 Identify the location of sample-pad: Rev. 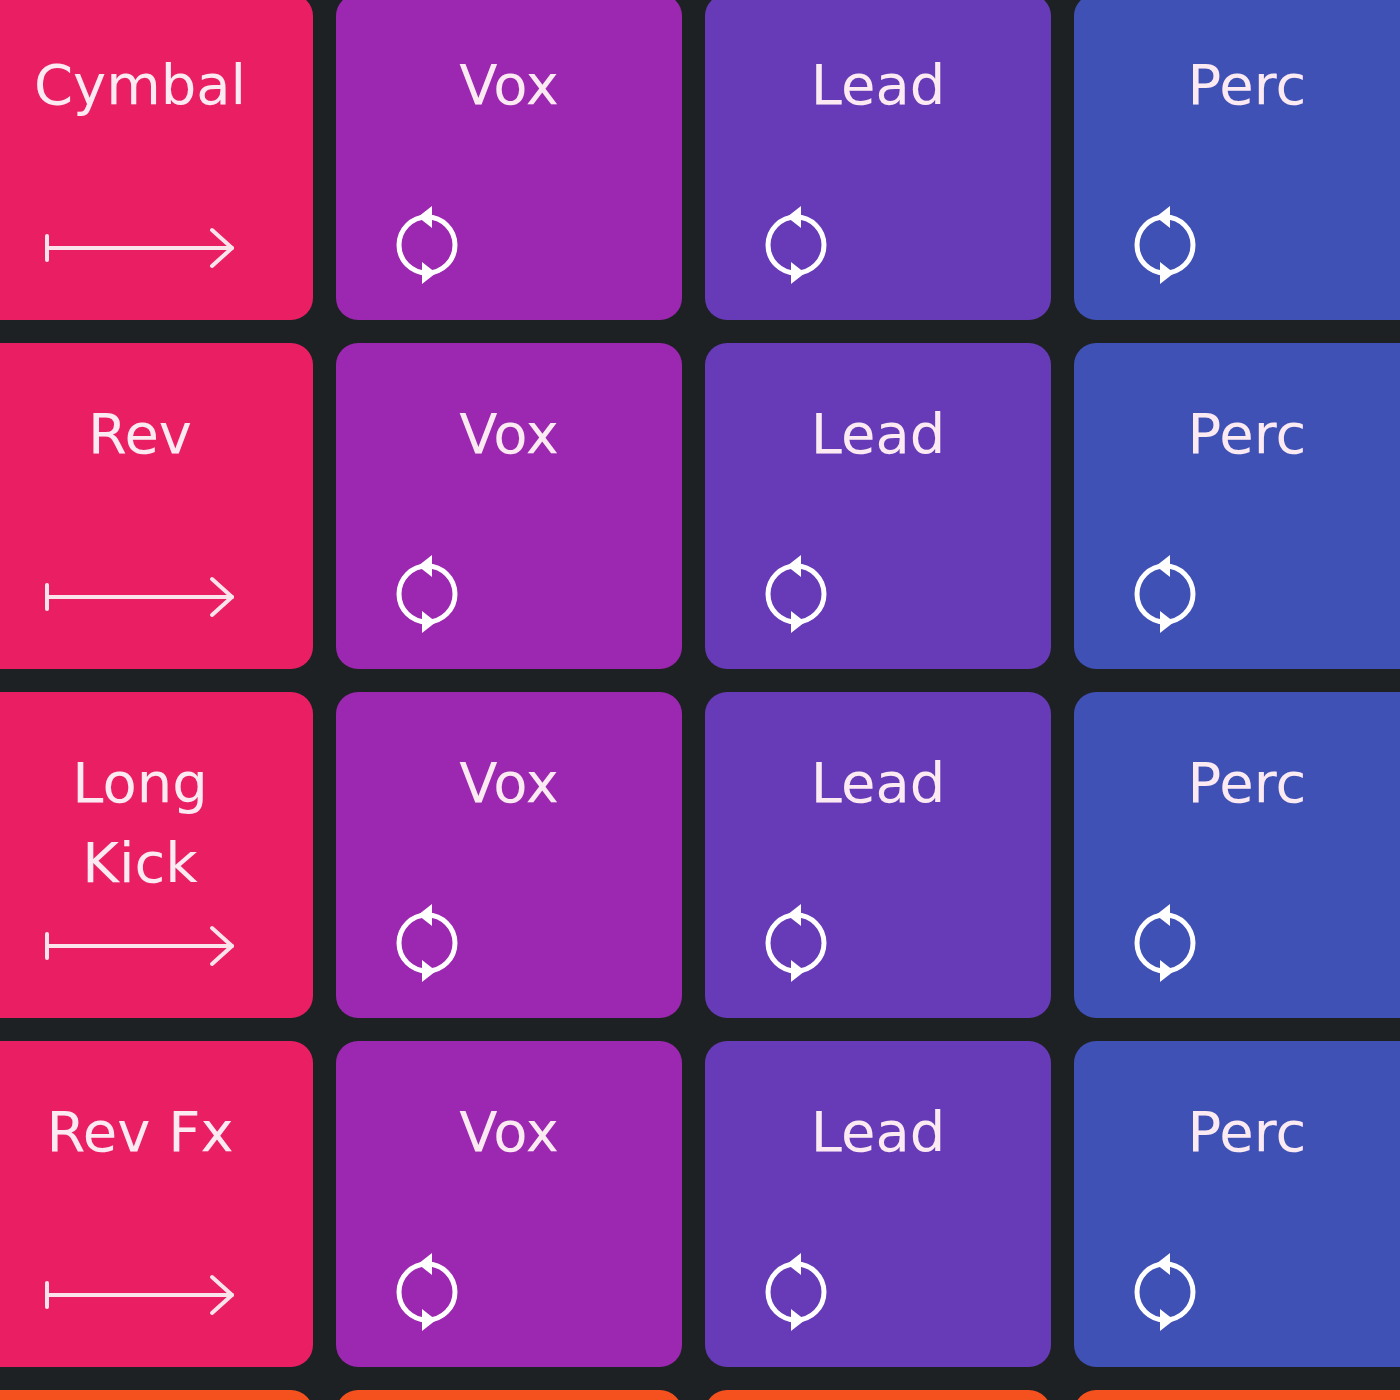
(156, 506).